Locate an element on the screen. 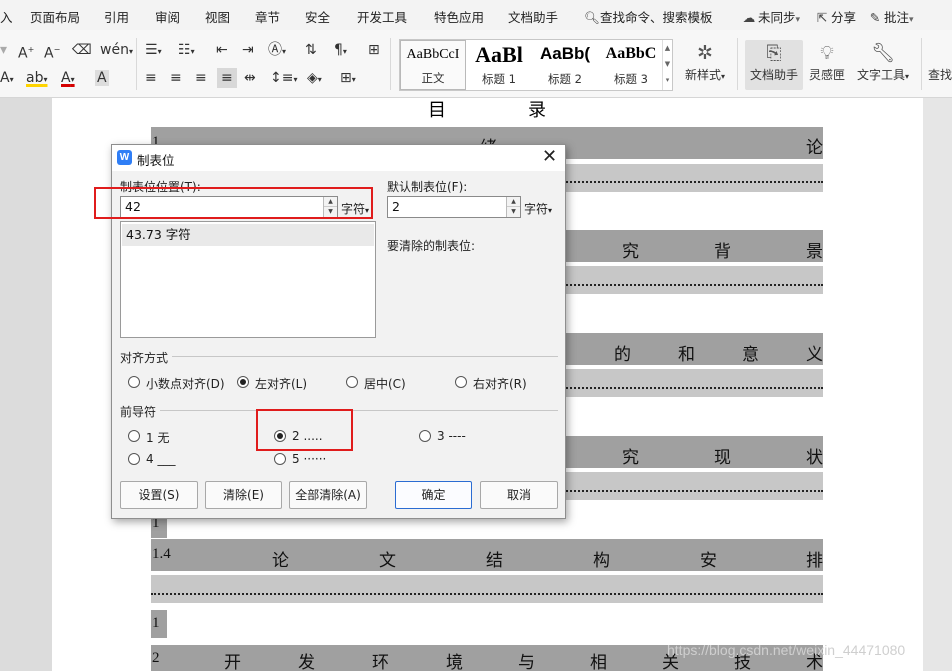 The height and width of the screenshot is (671, 952). menu-item-chapter: 章节 is located at coordinates (267, 16).